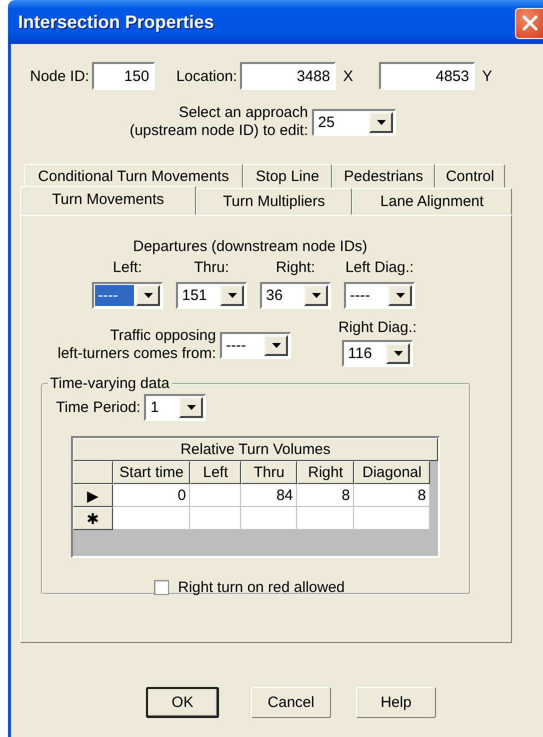 The image size is (543, 737). What do you see at coordinates (288, 76) in the screenshot?
I see `input-field: 3488` at bounding box center [288, 76].